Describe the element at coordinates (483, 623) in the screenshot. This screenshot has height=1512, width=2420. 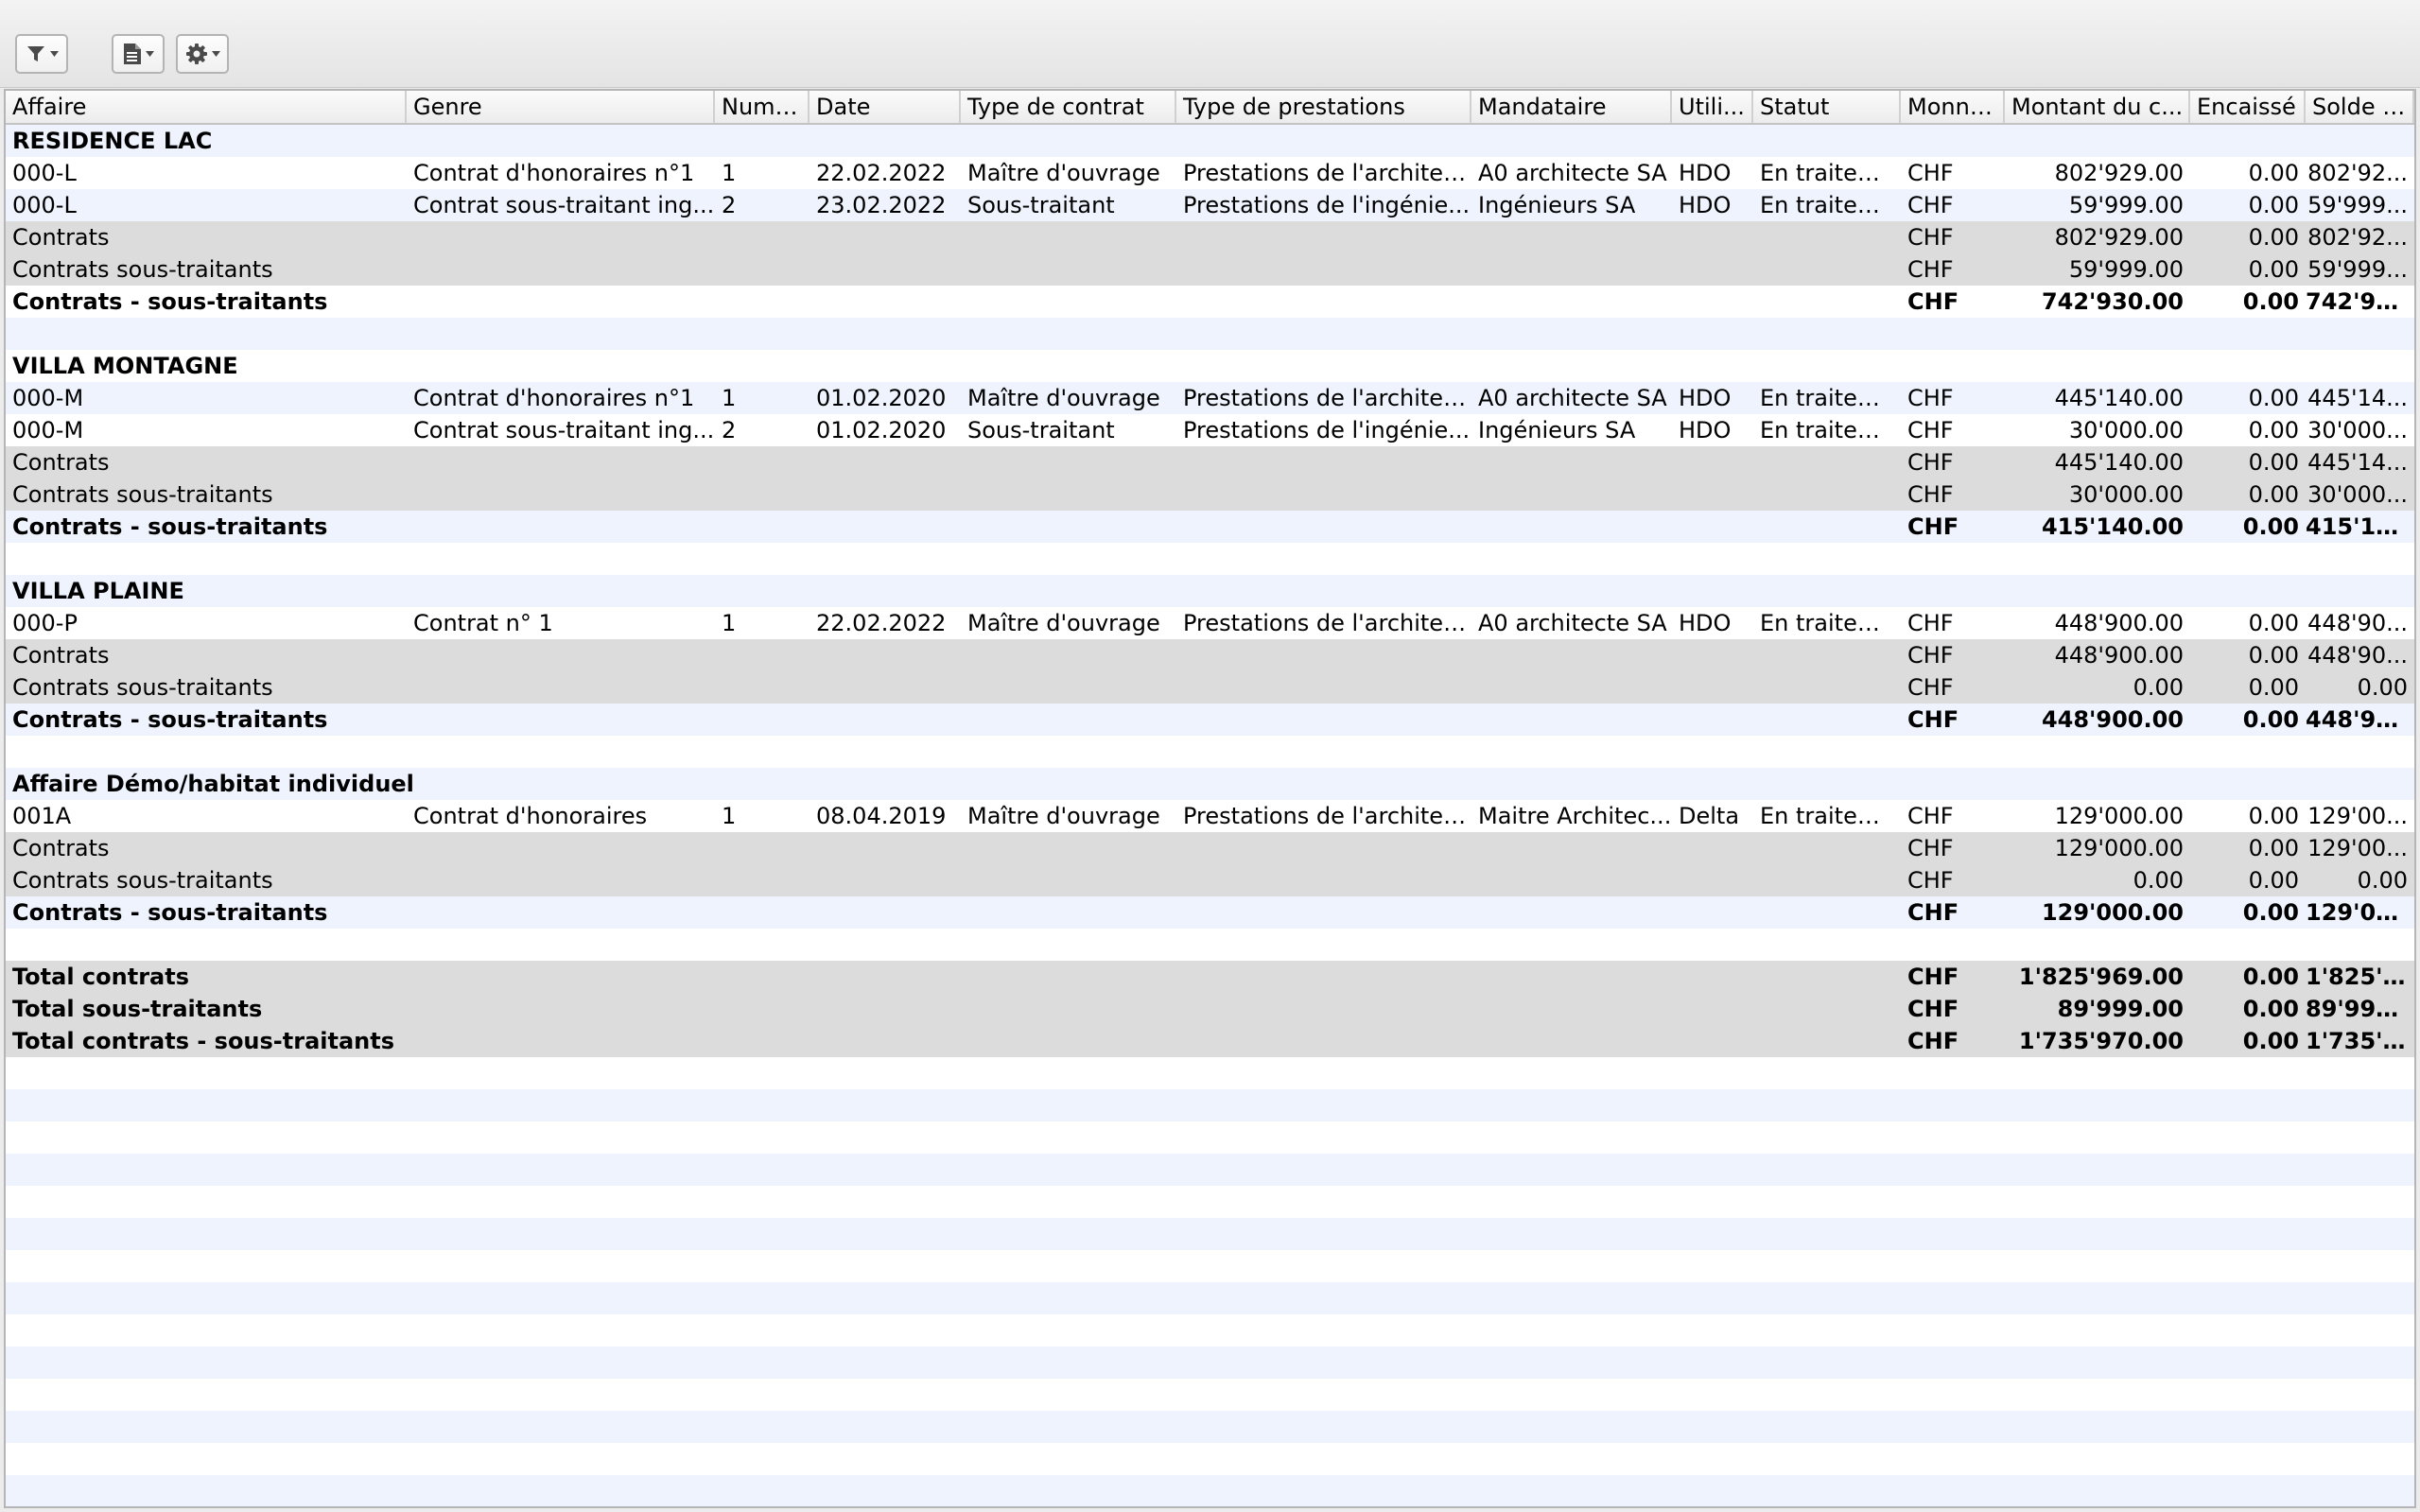
I see `cell-genre: Contrat n° 1` at that location.